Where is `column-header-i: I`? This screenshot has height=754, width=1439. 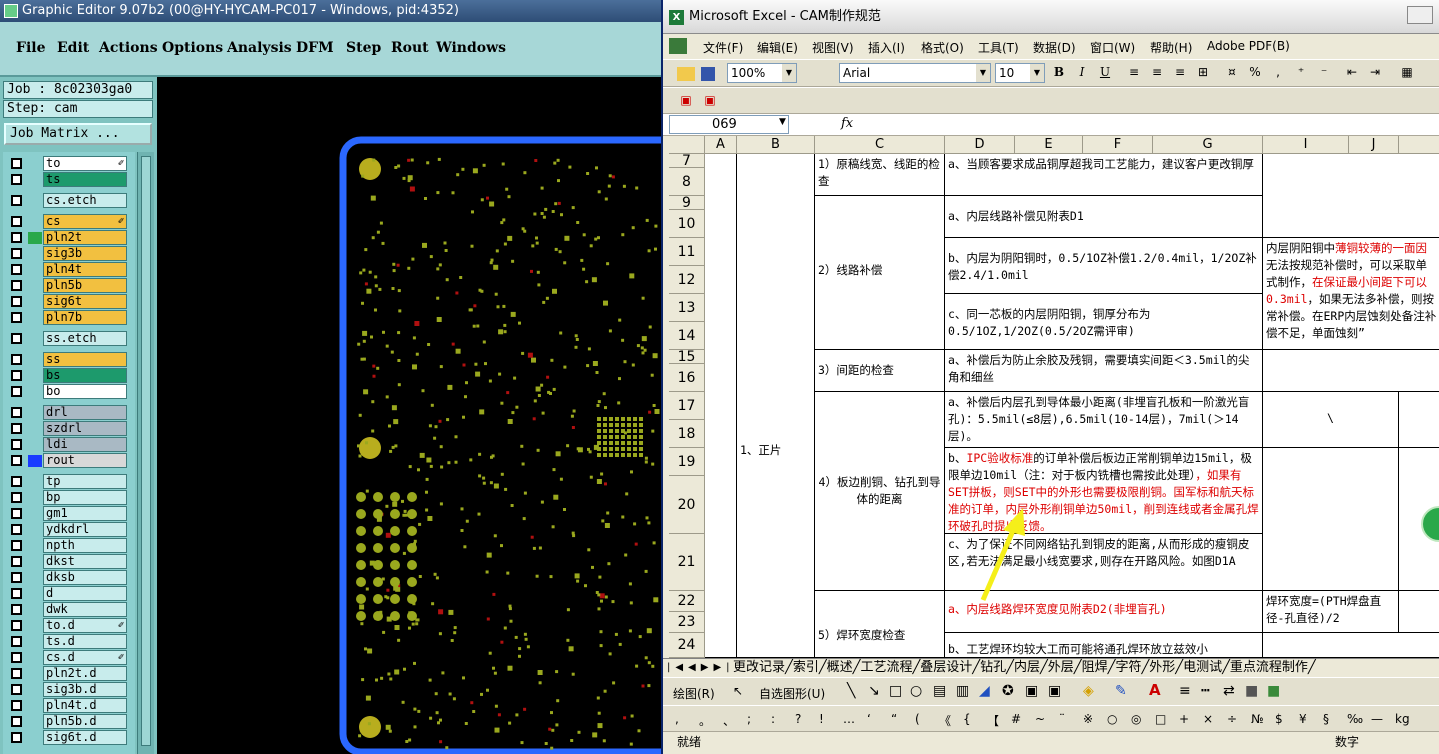 column-header-i: I is located at coordinates (1306, 145).